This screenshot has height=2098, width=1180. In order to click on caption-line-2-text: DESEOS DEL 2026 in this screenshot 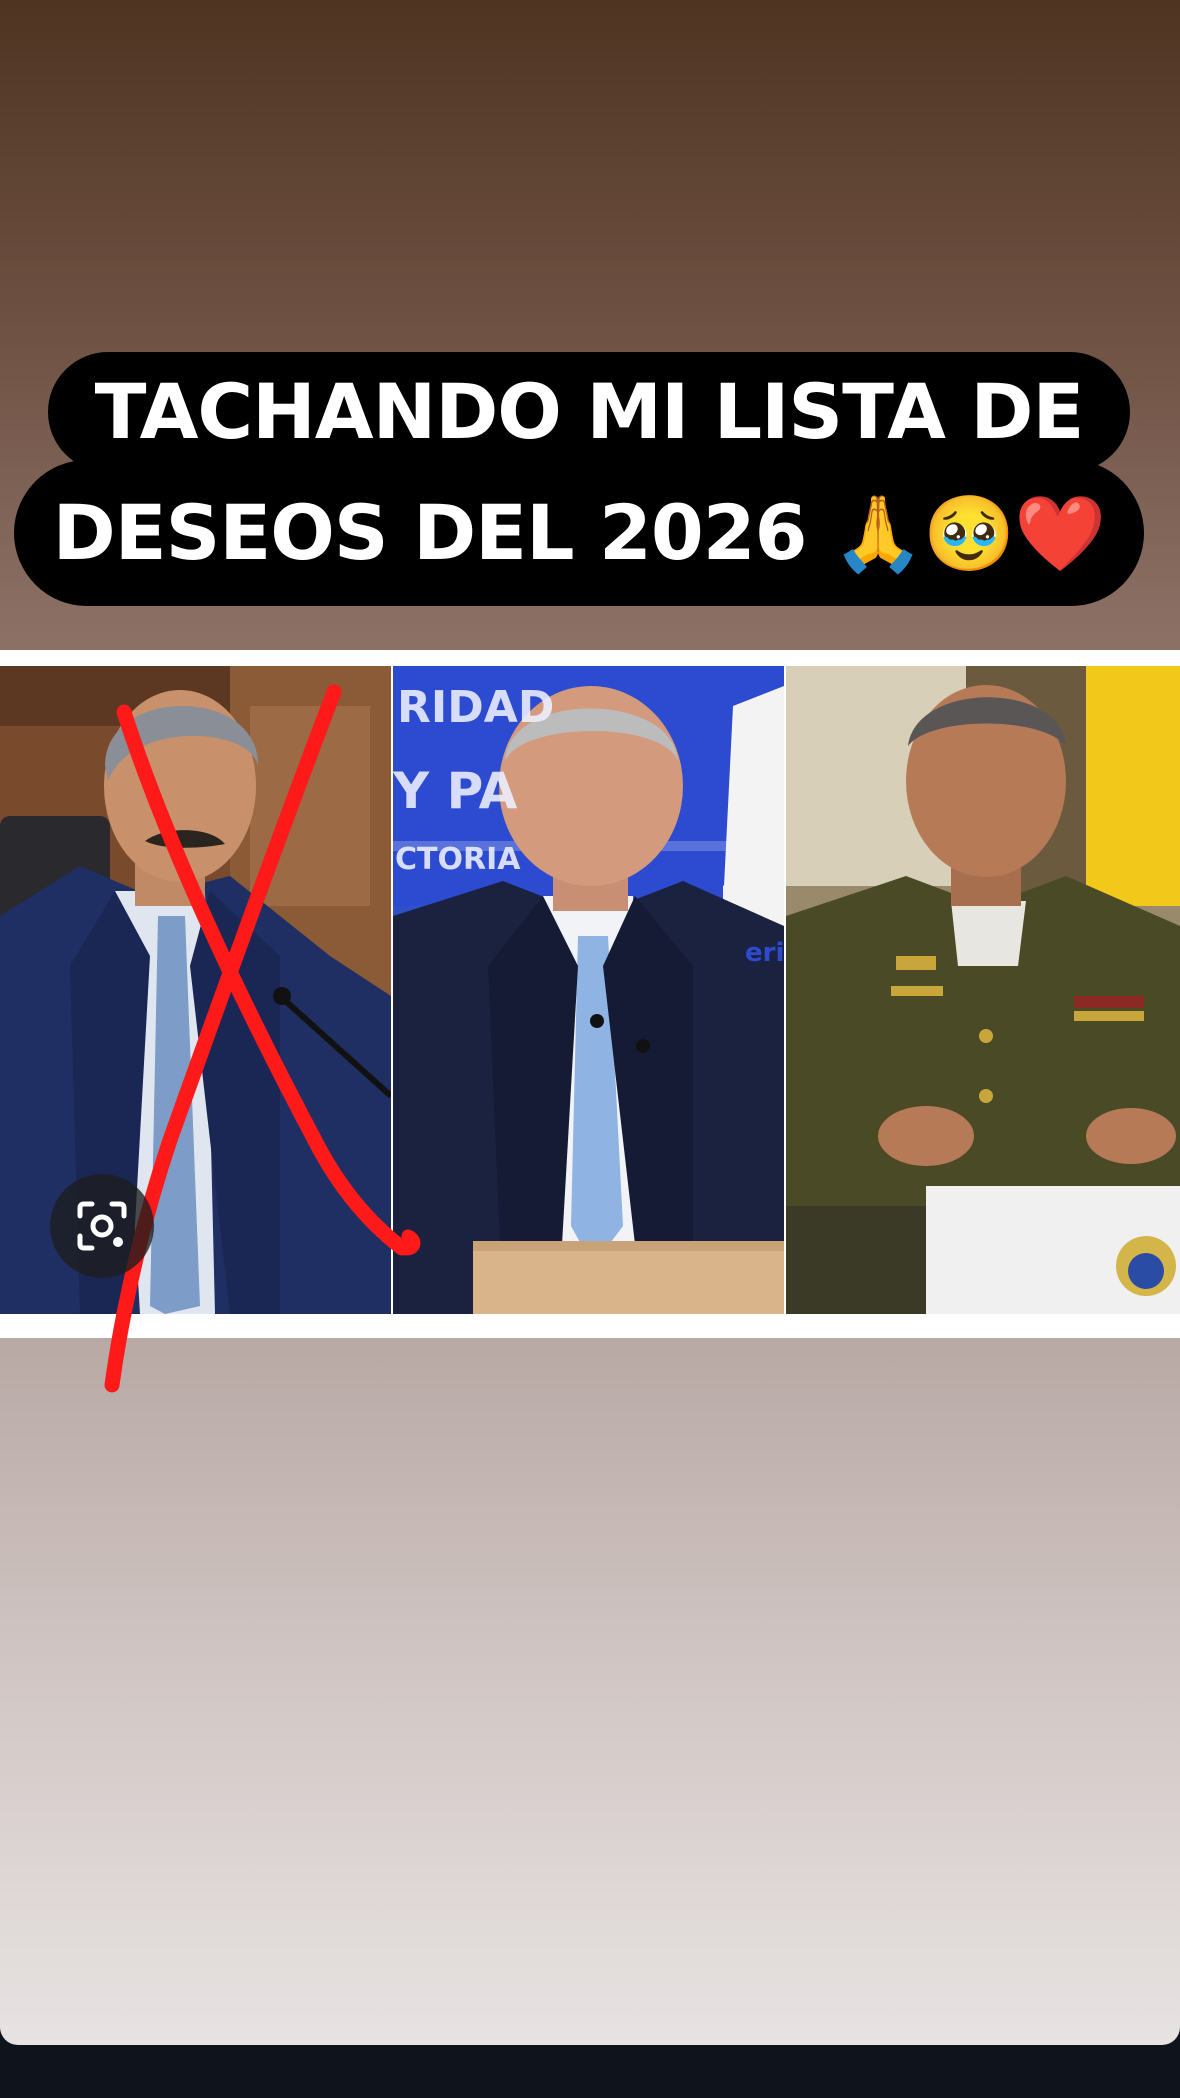, I will do `click(442, 532)`.